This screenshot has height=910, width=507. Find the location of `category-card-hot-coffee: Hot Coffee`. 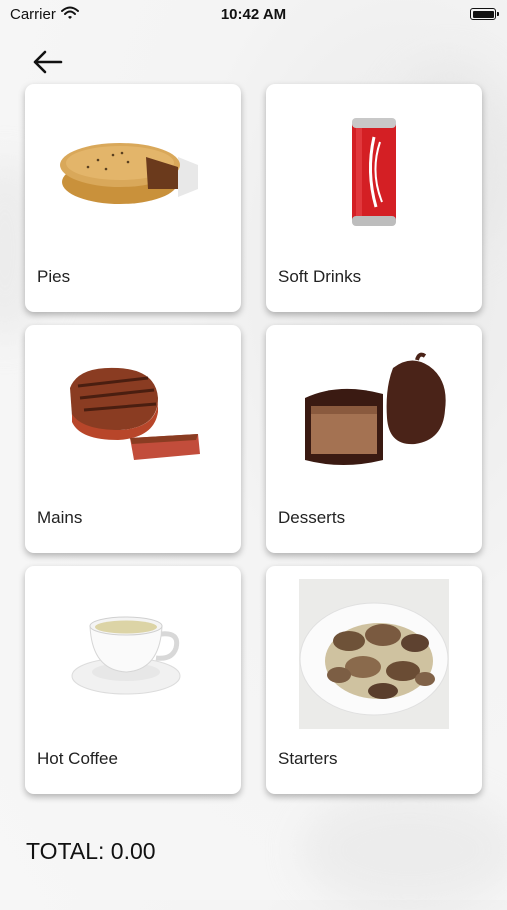

category-card-hot-coffee: Hot Coffee is located at coordinates (133, 680).